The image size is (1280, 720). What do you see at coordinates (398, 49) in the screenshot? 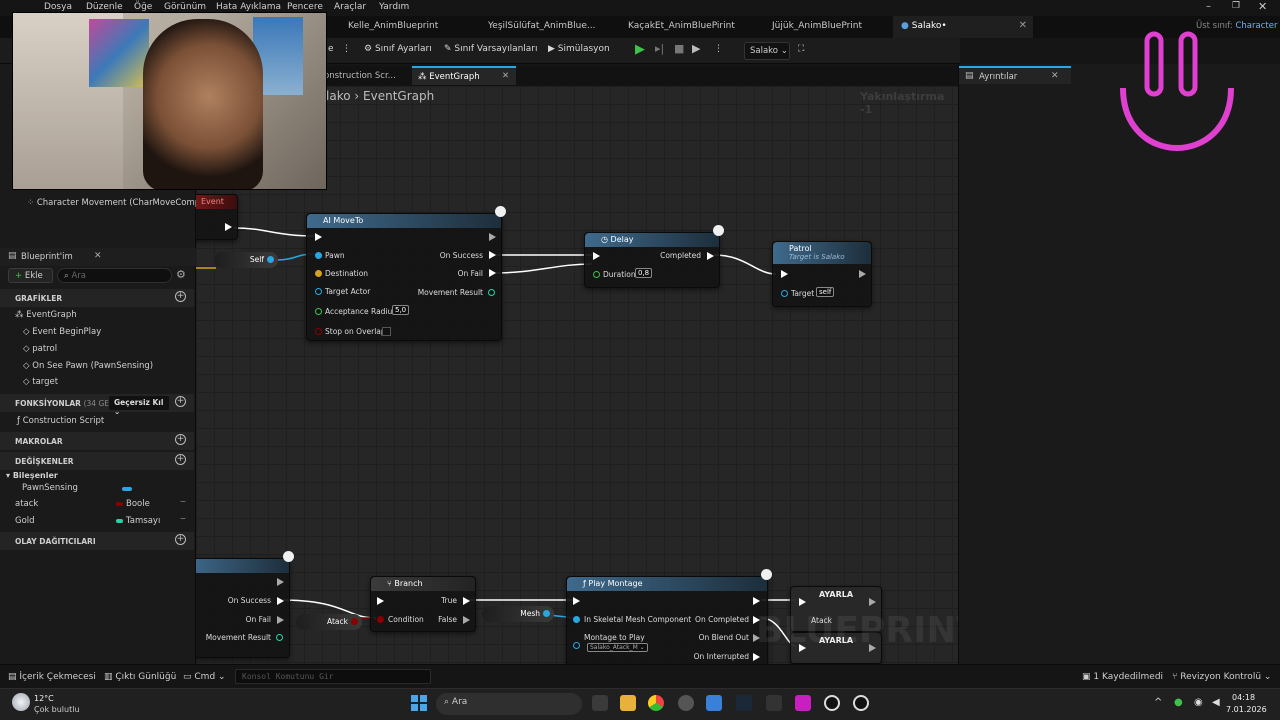
I see `class-settings-button: ⚙ Sınıf Ayarları` at bounding box center [398, 49].